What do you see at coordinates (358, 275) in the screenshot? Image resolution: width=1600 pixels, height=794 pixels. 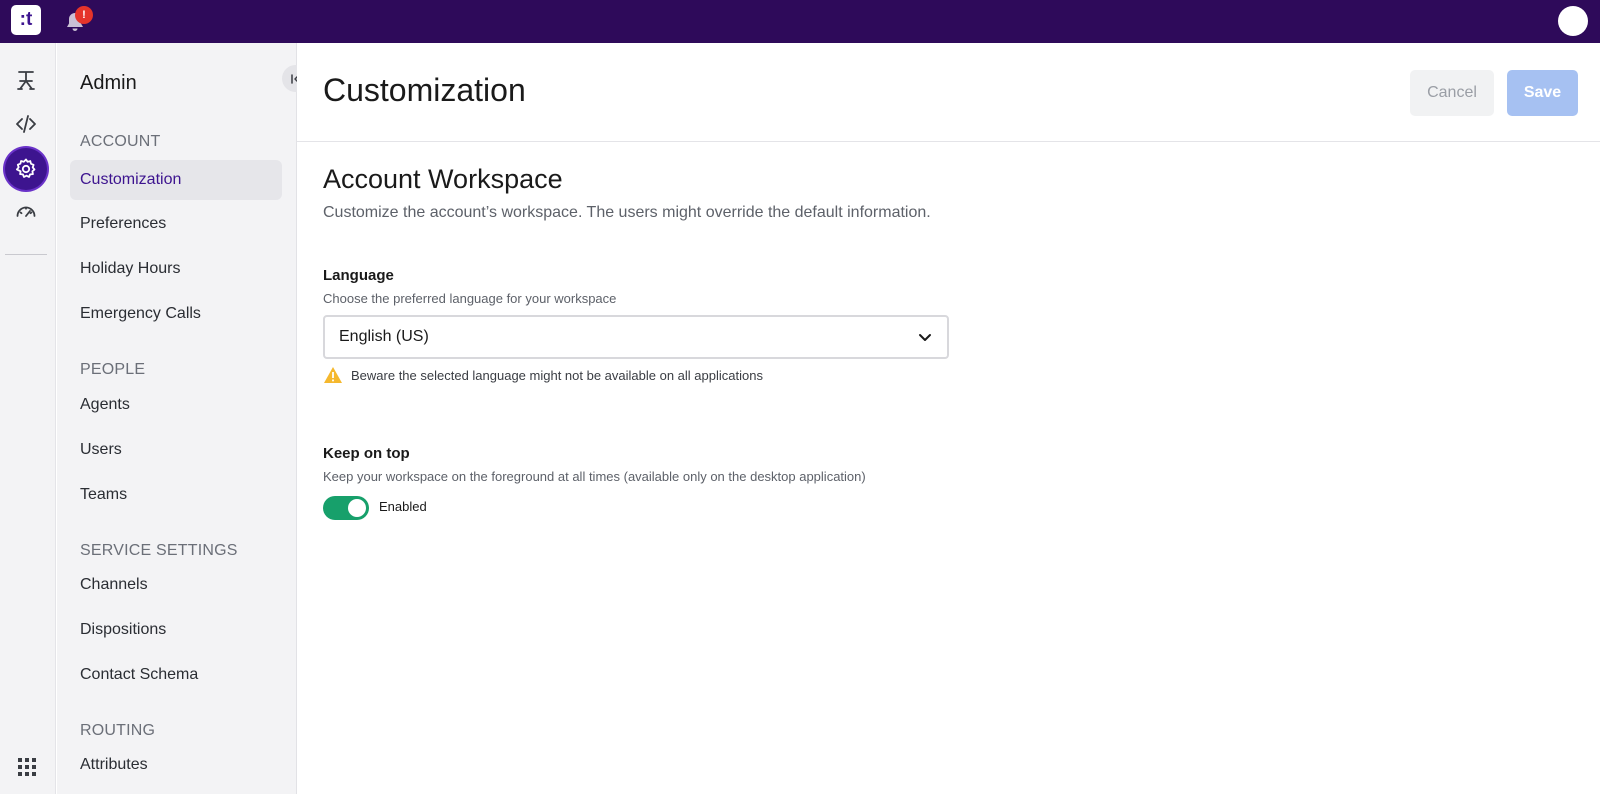 I see `language-label: Language` at bounding box center [358, 275].